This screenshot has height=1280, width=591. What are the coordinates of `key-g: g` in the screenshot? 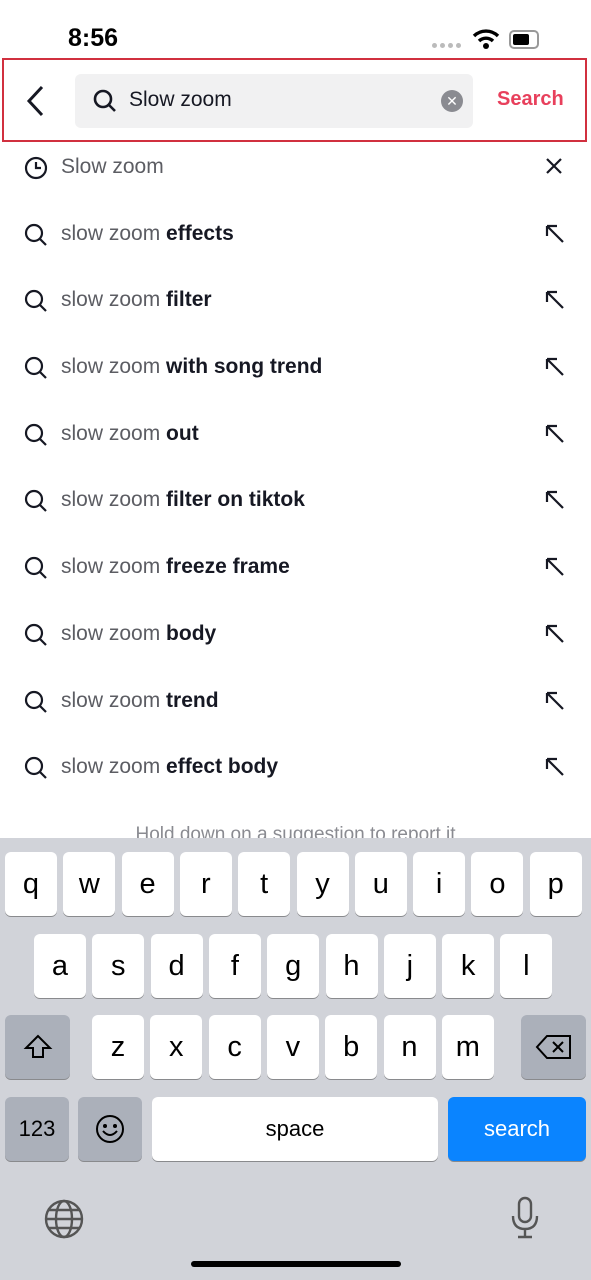 It's located at (293, 966).